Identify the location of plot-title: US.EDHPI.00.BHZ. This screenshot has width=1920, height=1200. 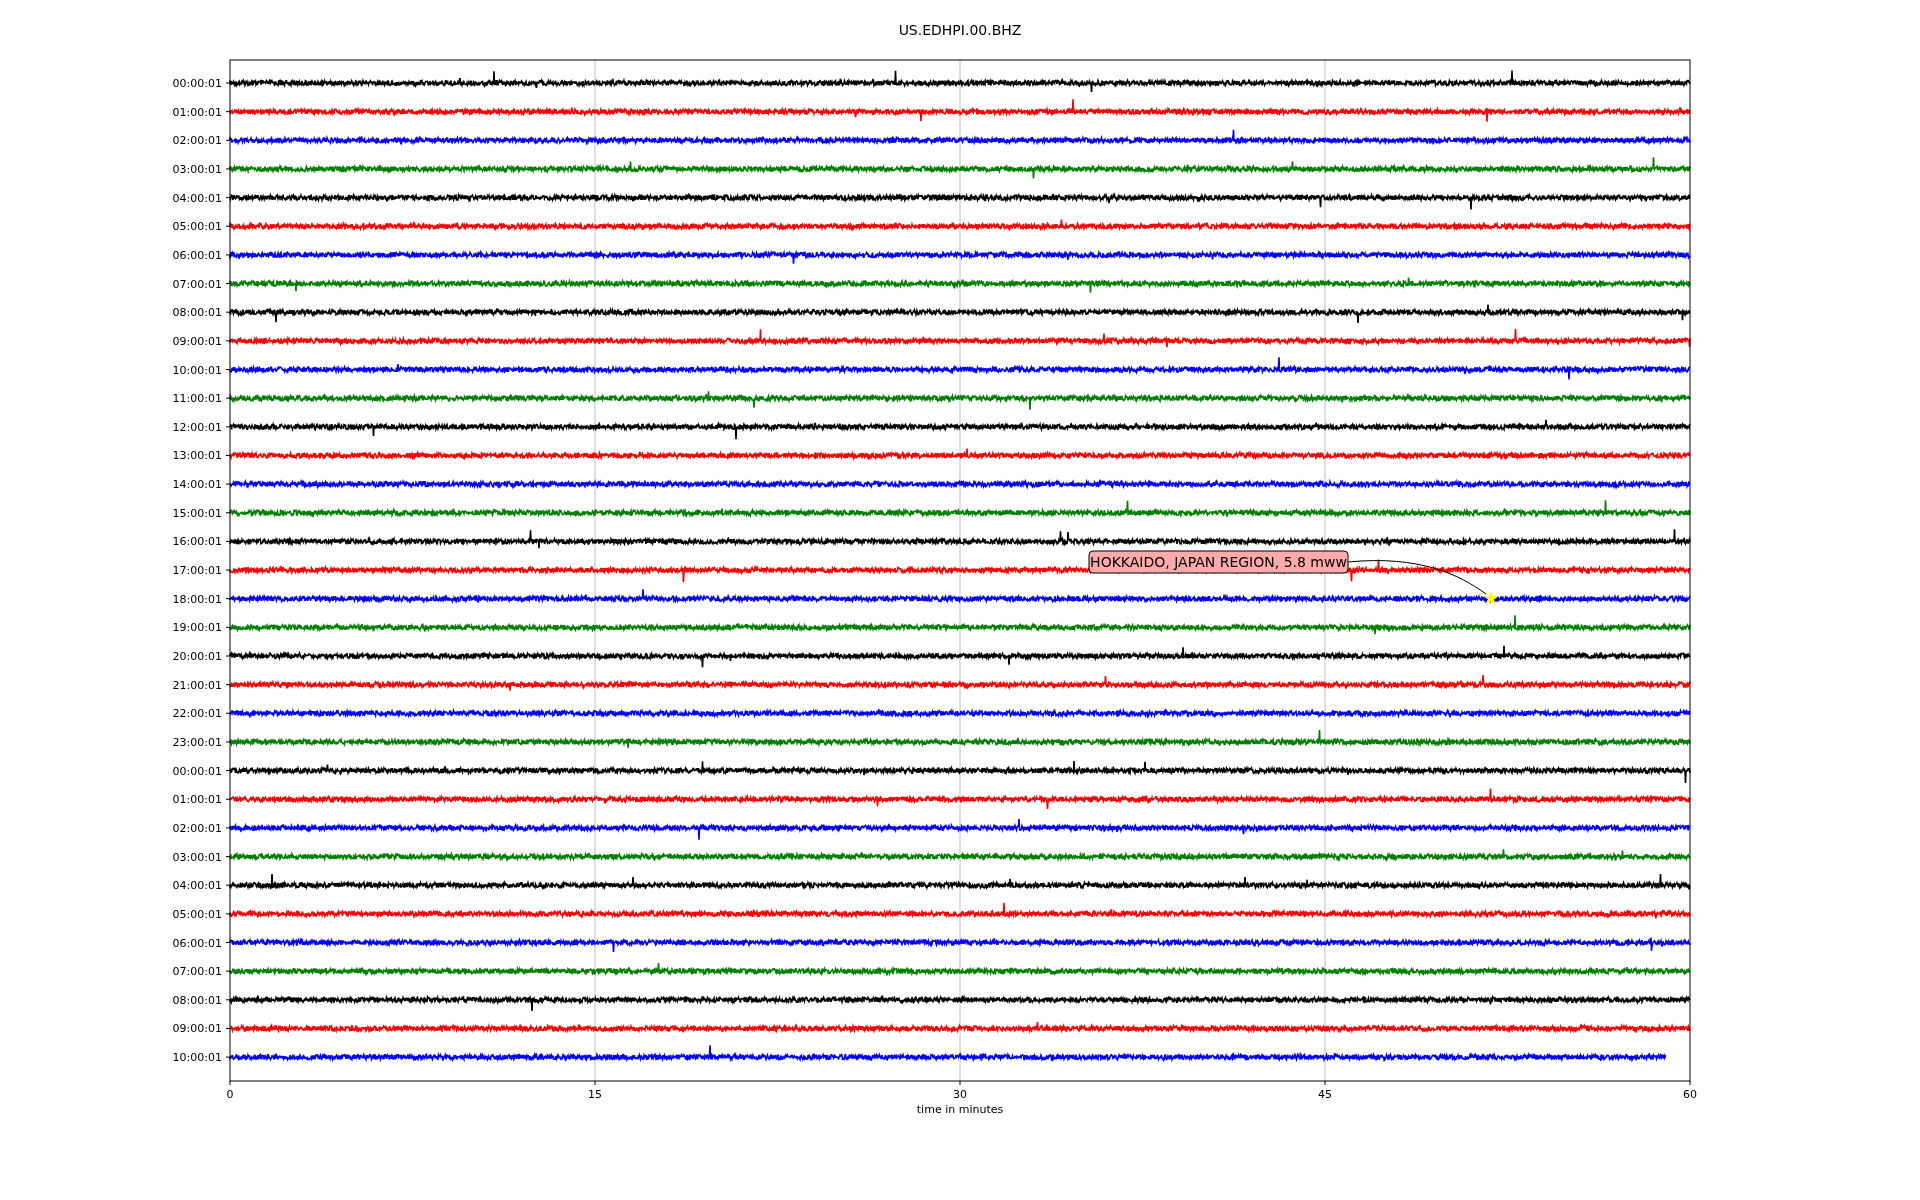
(960, 30).